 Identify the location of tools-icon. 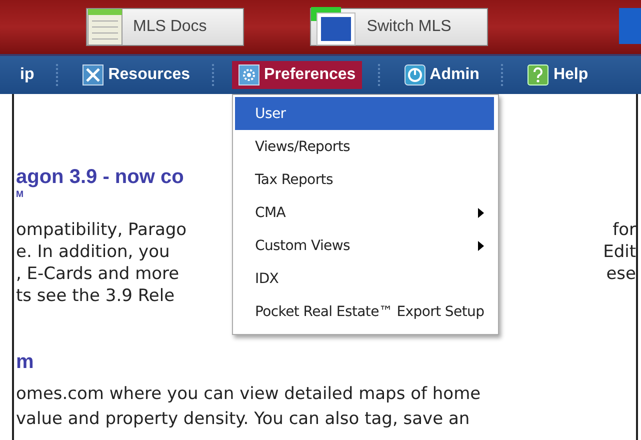
(93, 75).